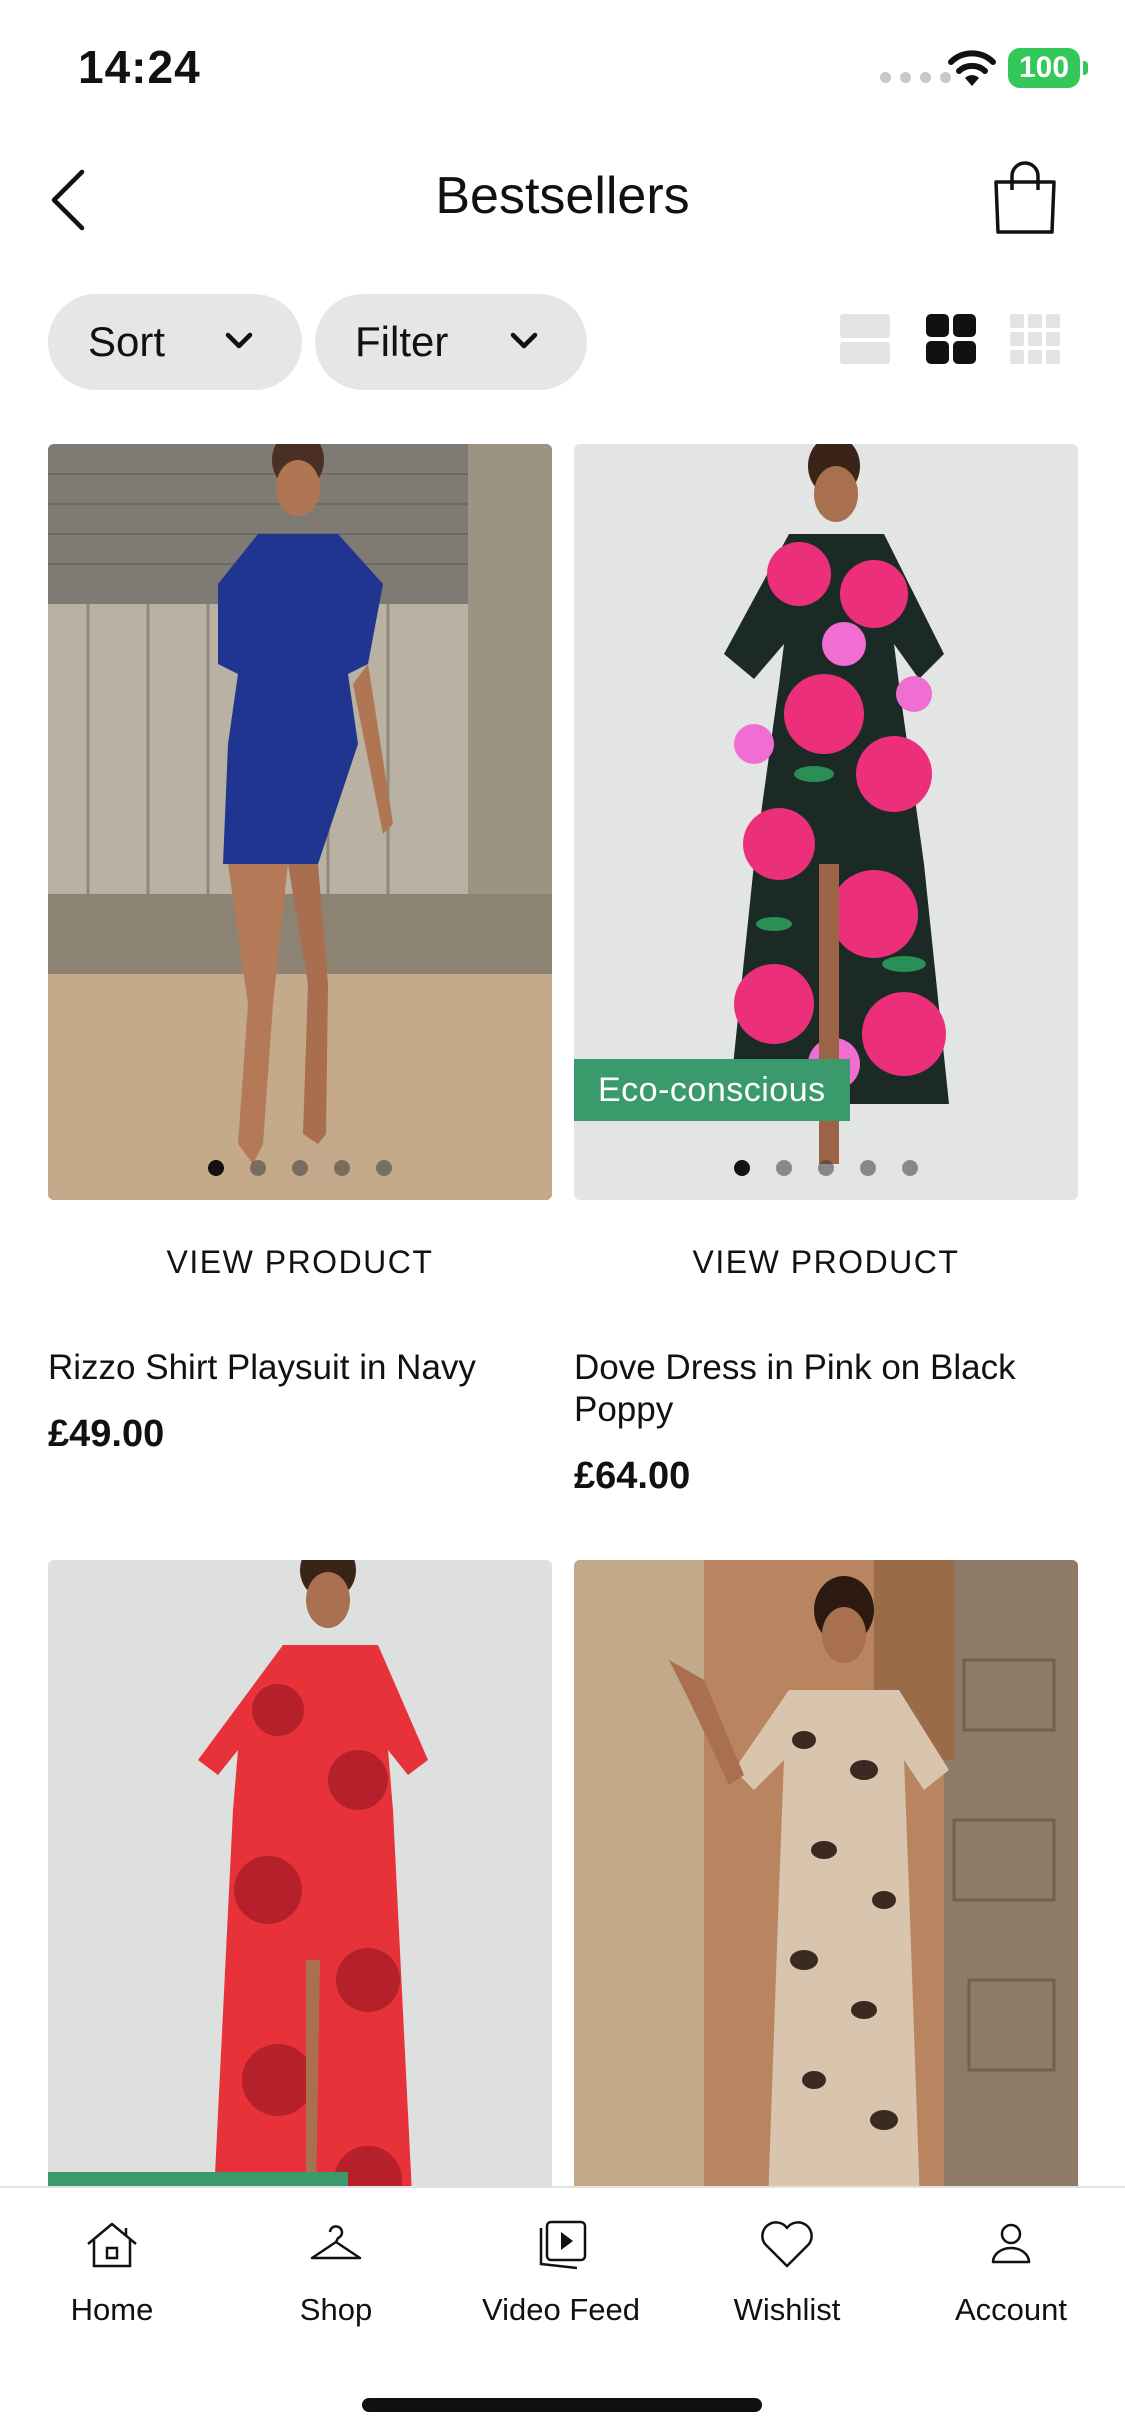 The image size is (1125, 2436). What do you see at coordinates (632, 1476) in the screenshot?
I see `product-price: £64.00` at bounding box center [632, 1476].